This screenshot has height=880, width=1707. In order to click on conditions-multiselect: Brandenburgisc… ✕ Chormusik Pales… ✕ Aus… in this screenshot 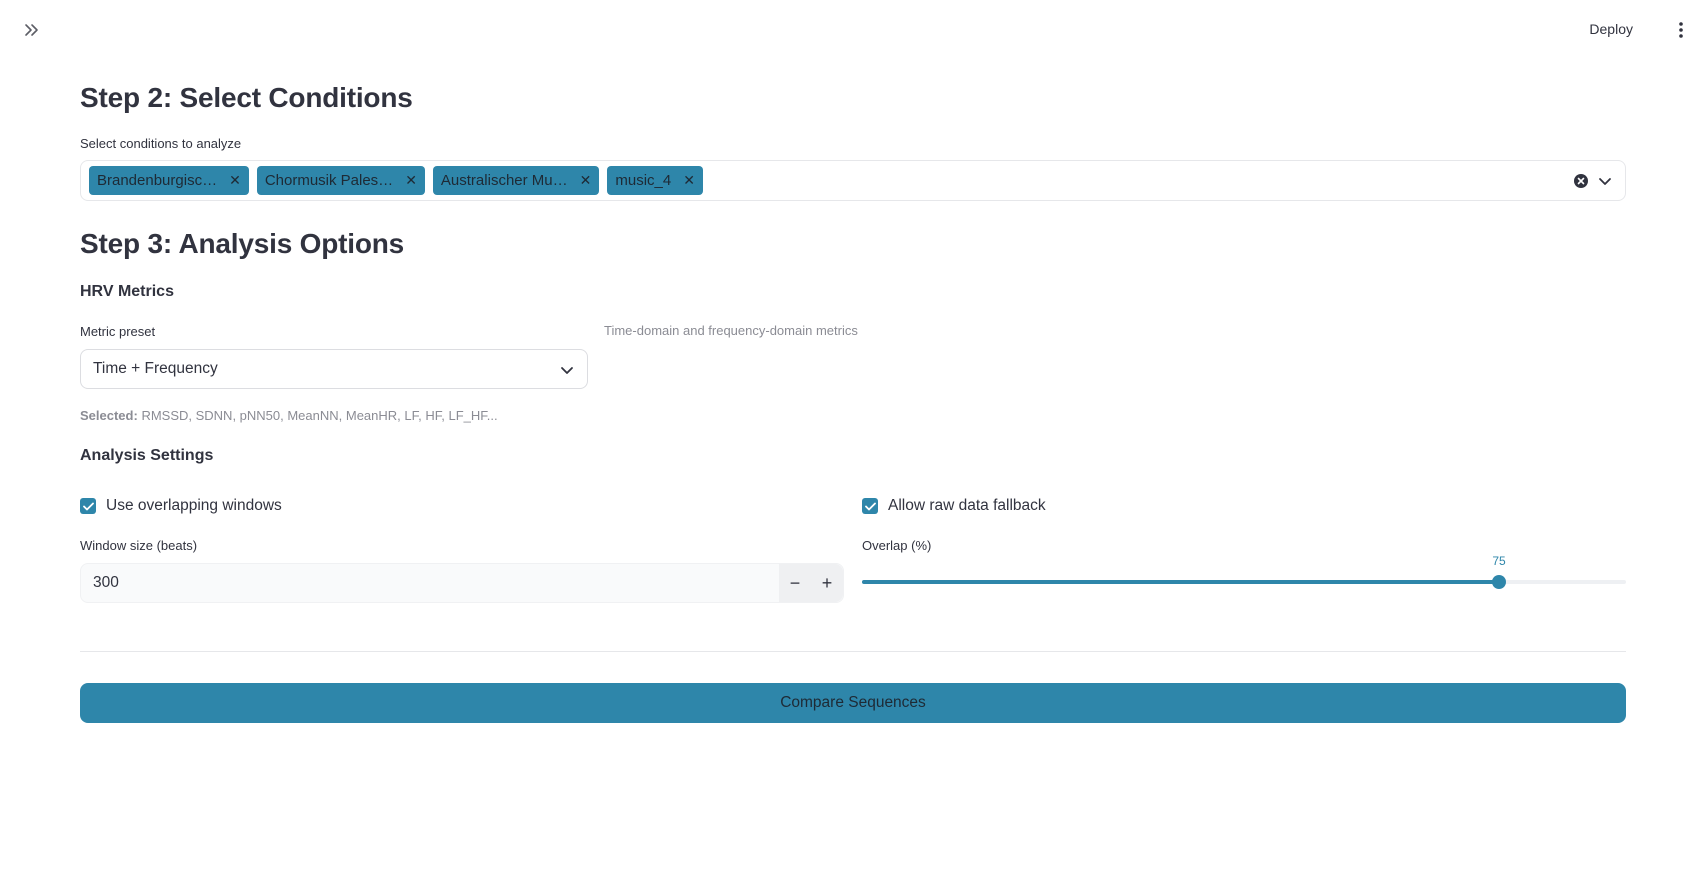, I will do `click(853, 180)`.